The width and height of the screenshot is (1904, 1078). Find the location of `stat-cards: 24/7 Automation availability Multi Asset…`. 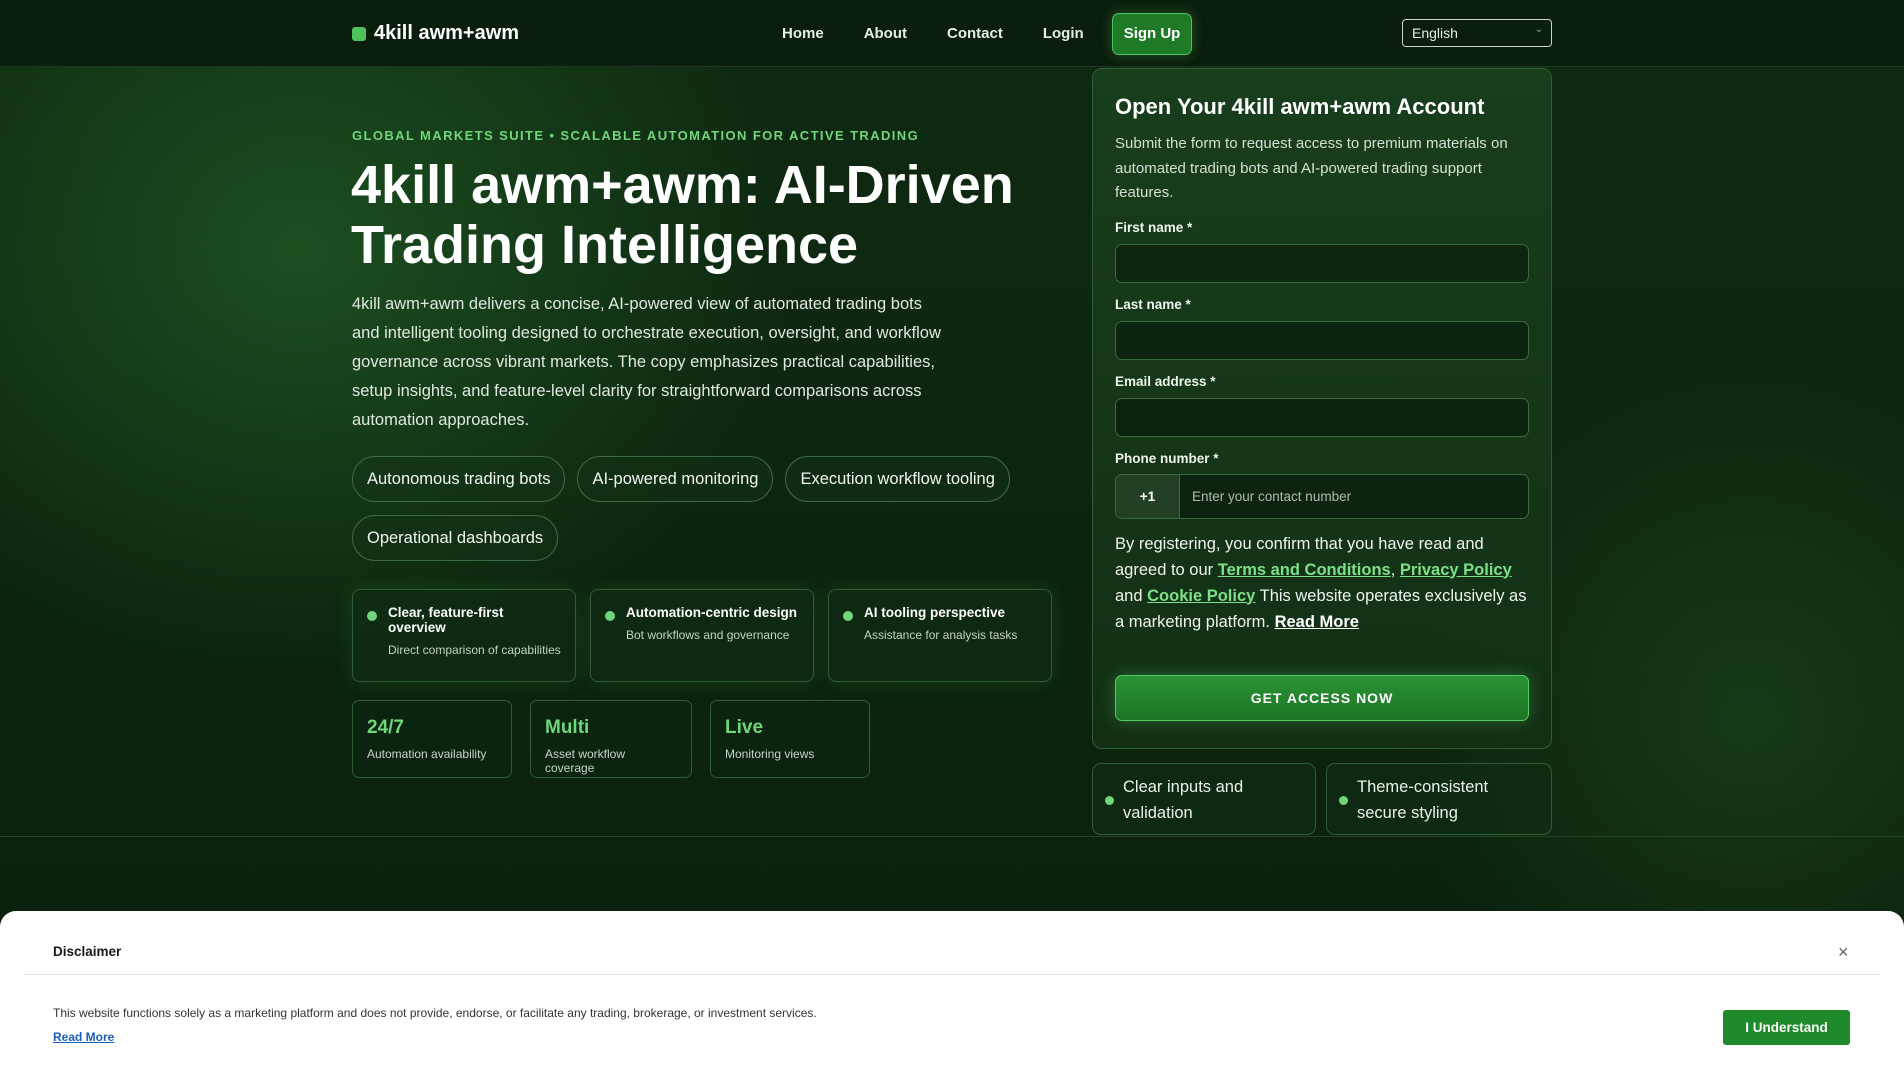

stat-cards: 24/7 Automation availability Multi Asset… is located at coordinates (611, 739).